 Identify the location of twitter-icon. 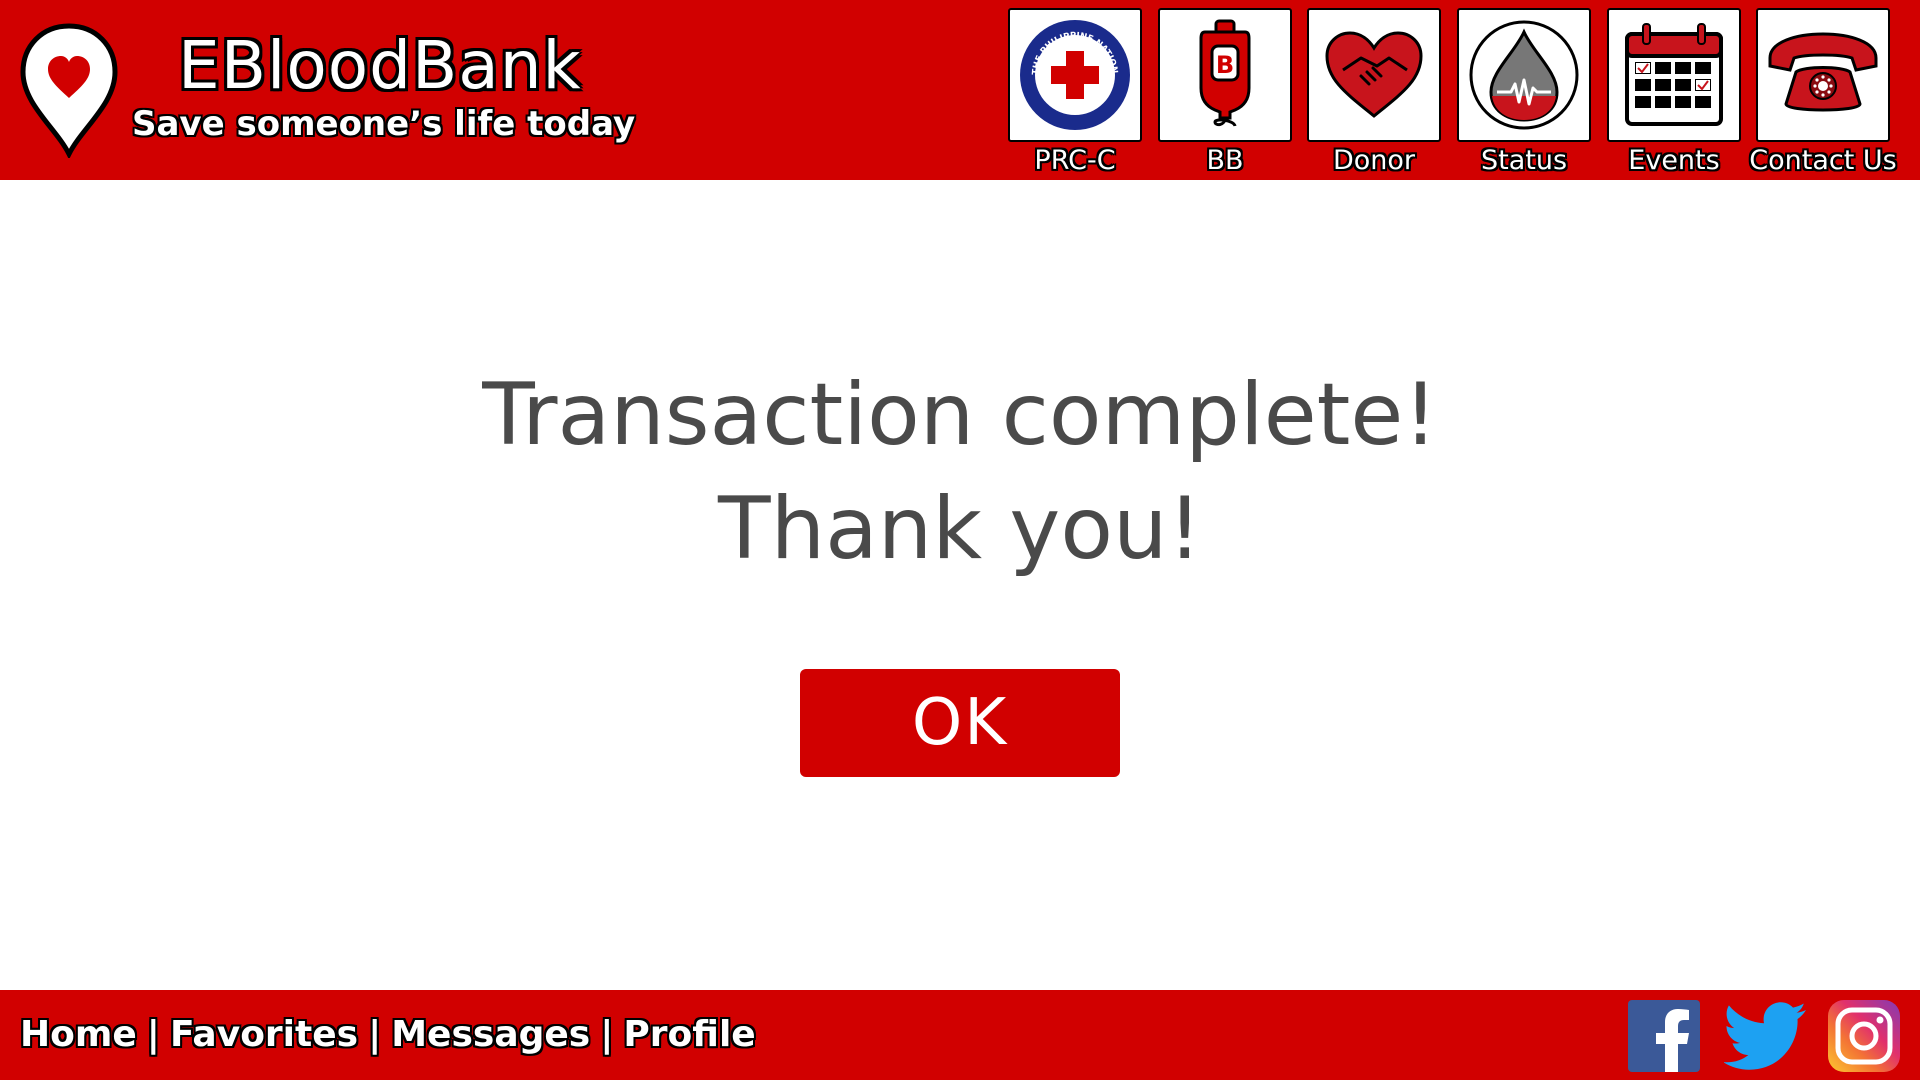
(1765, 1036).